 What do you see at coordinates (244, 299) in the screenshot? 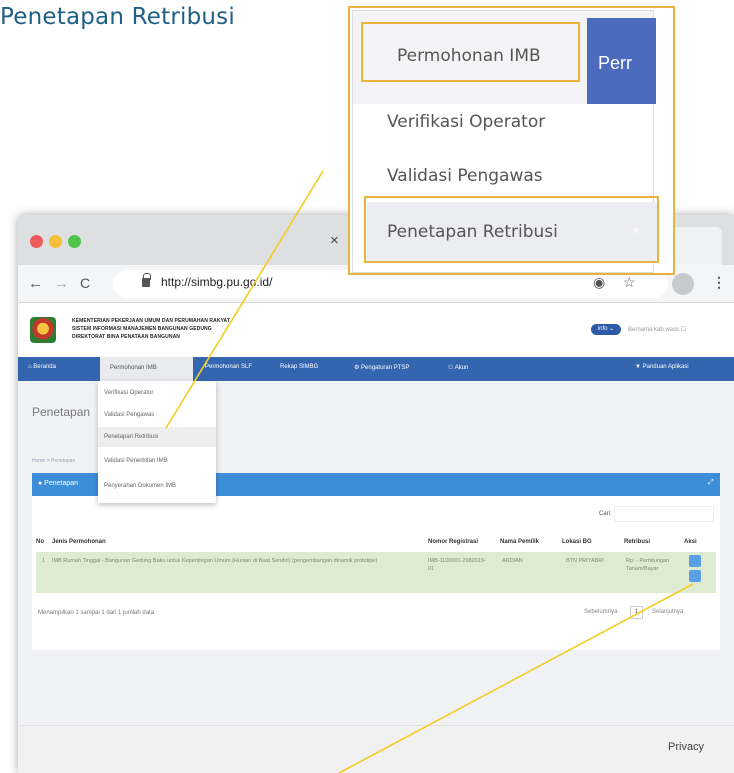
I see `pointer-line-upper` at bounding box center [244, 299].